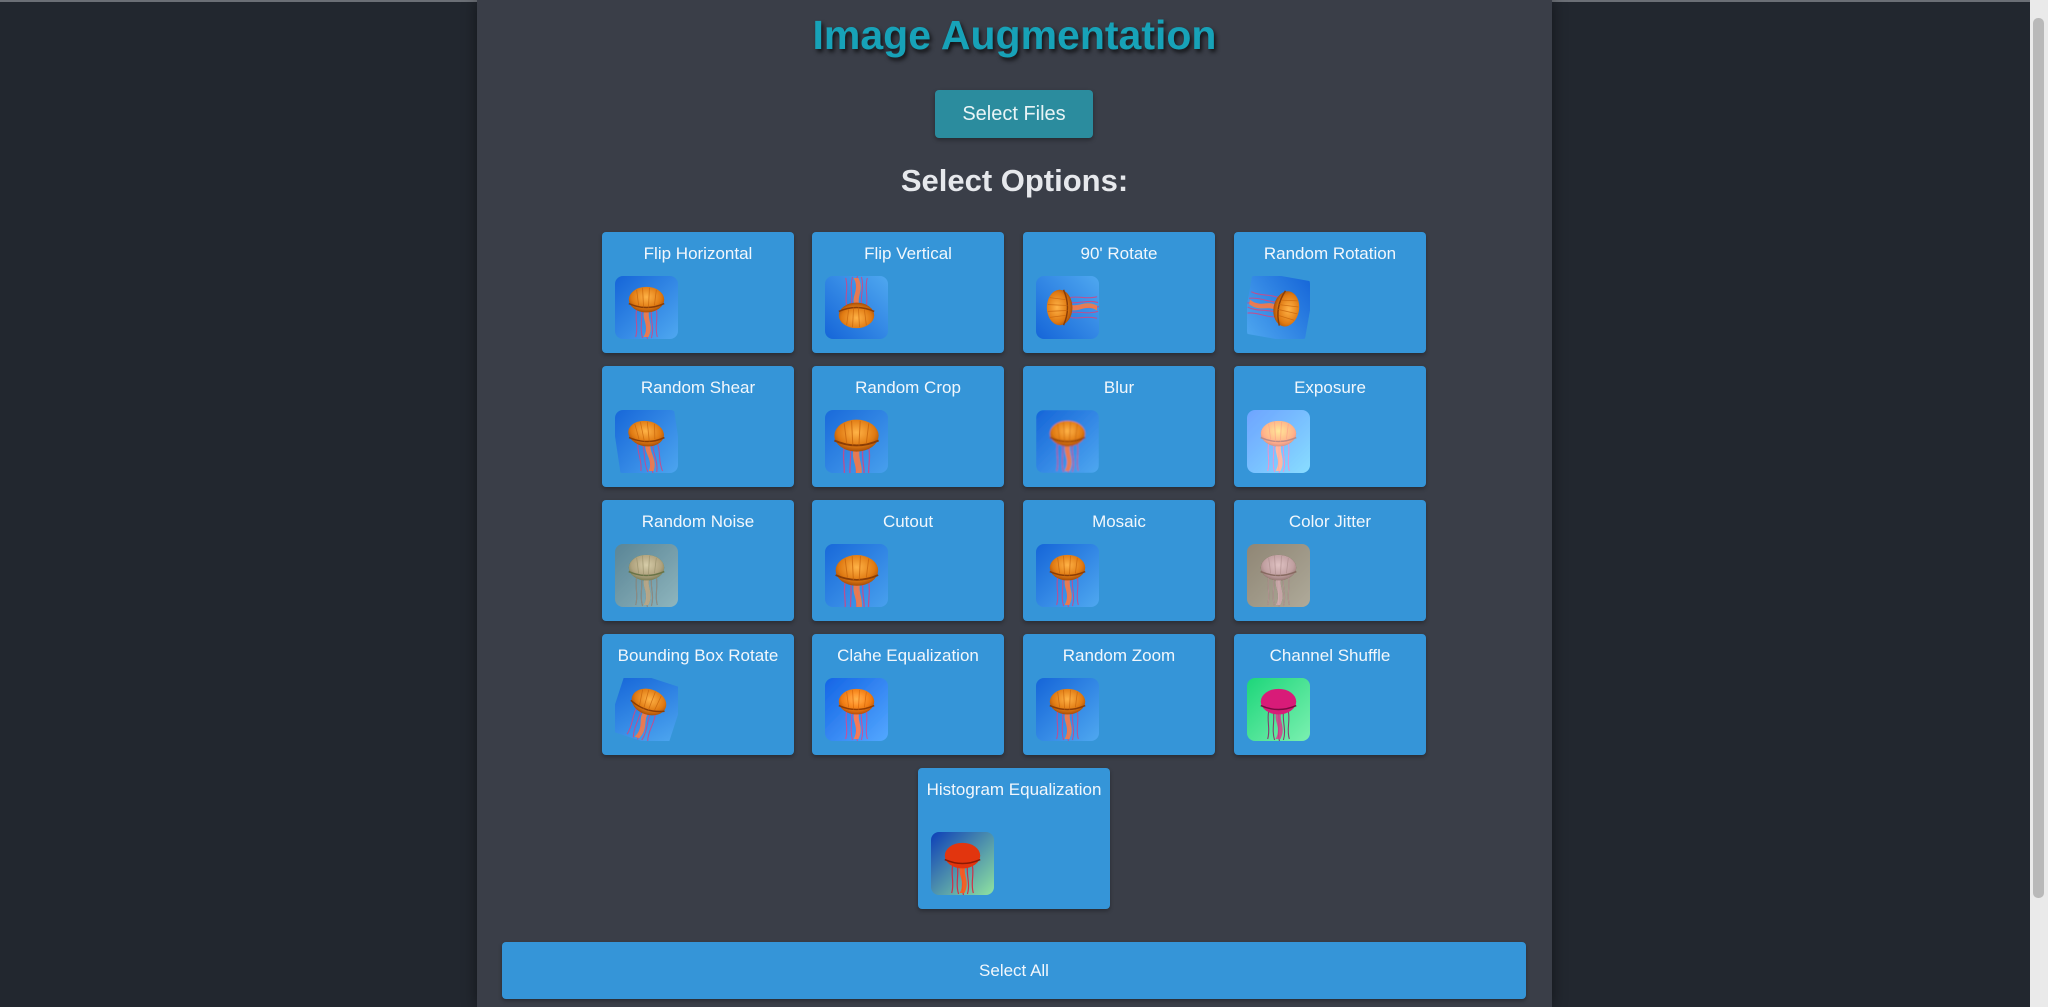  Describe the element at coordinates (698, 387) in the screenshot. I see `option-label: Random Shear` at that location.